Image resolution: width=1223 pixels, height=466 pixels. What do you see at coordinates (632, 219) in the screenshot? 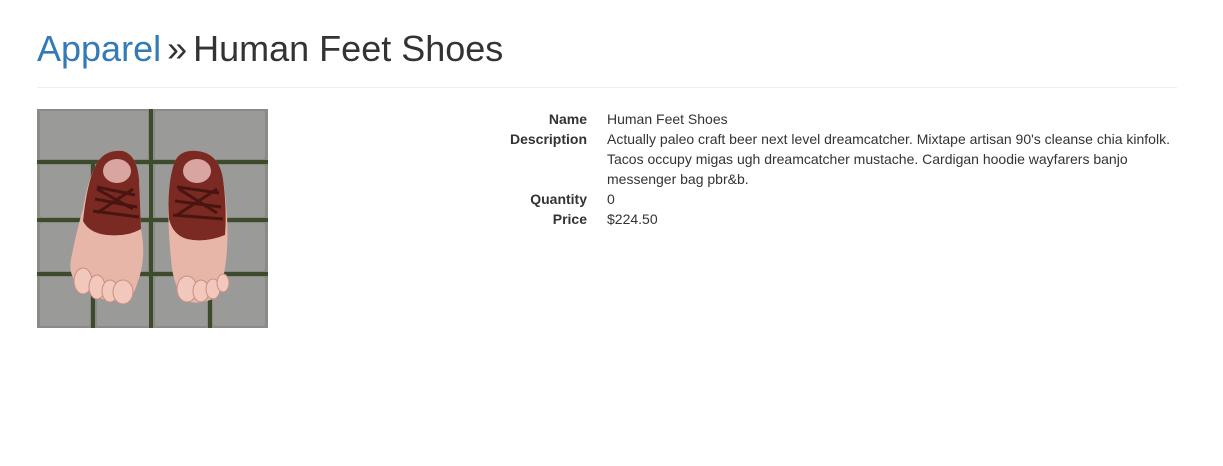
I see `detail-value: $224.50` at bounding box center [632, 219].